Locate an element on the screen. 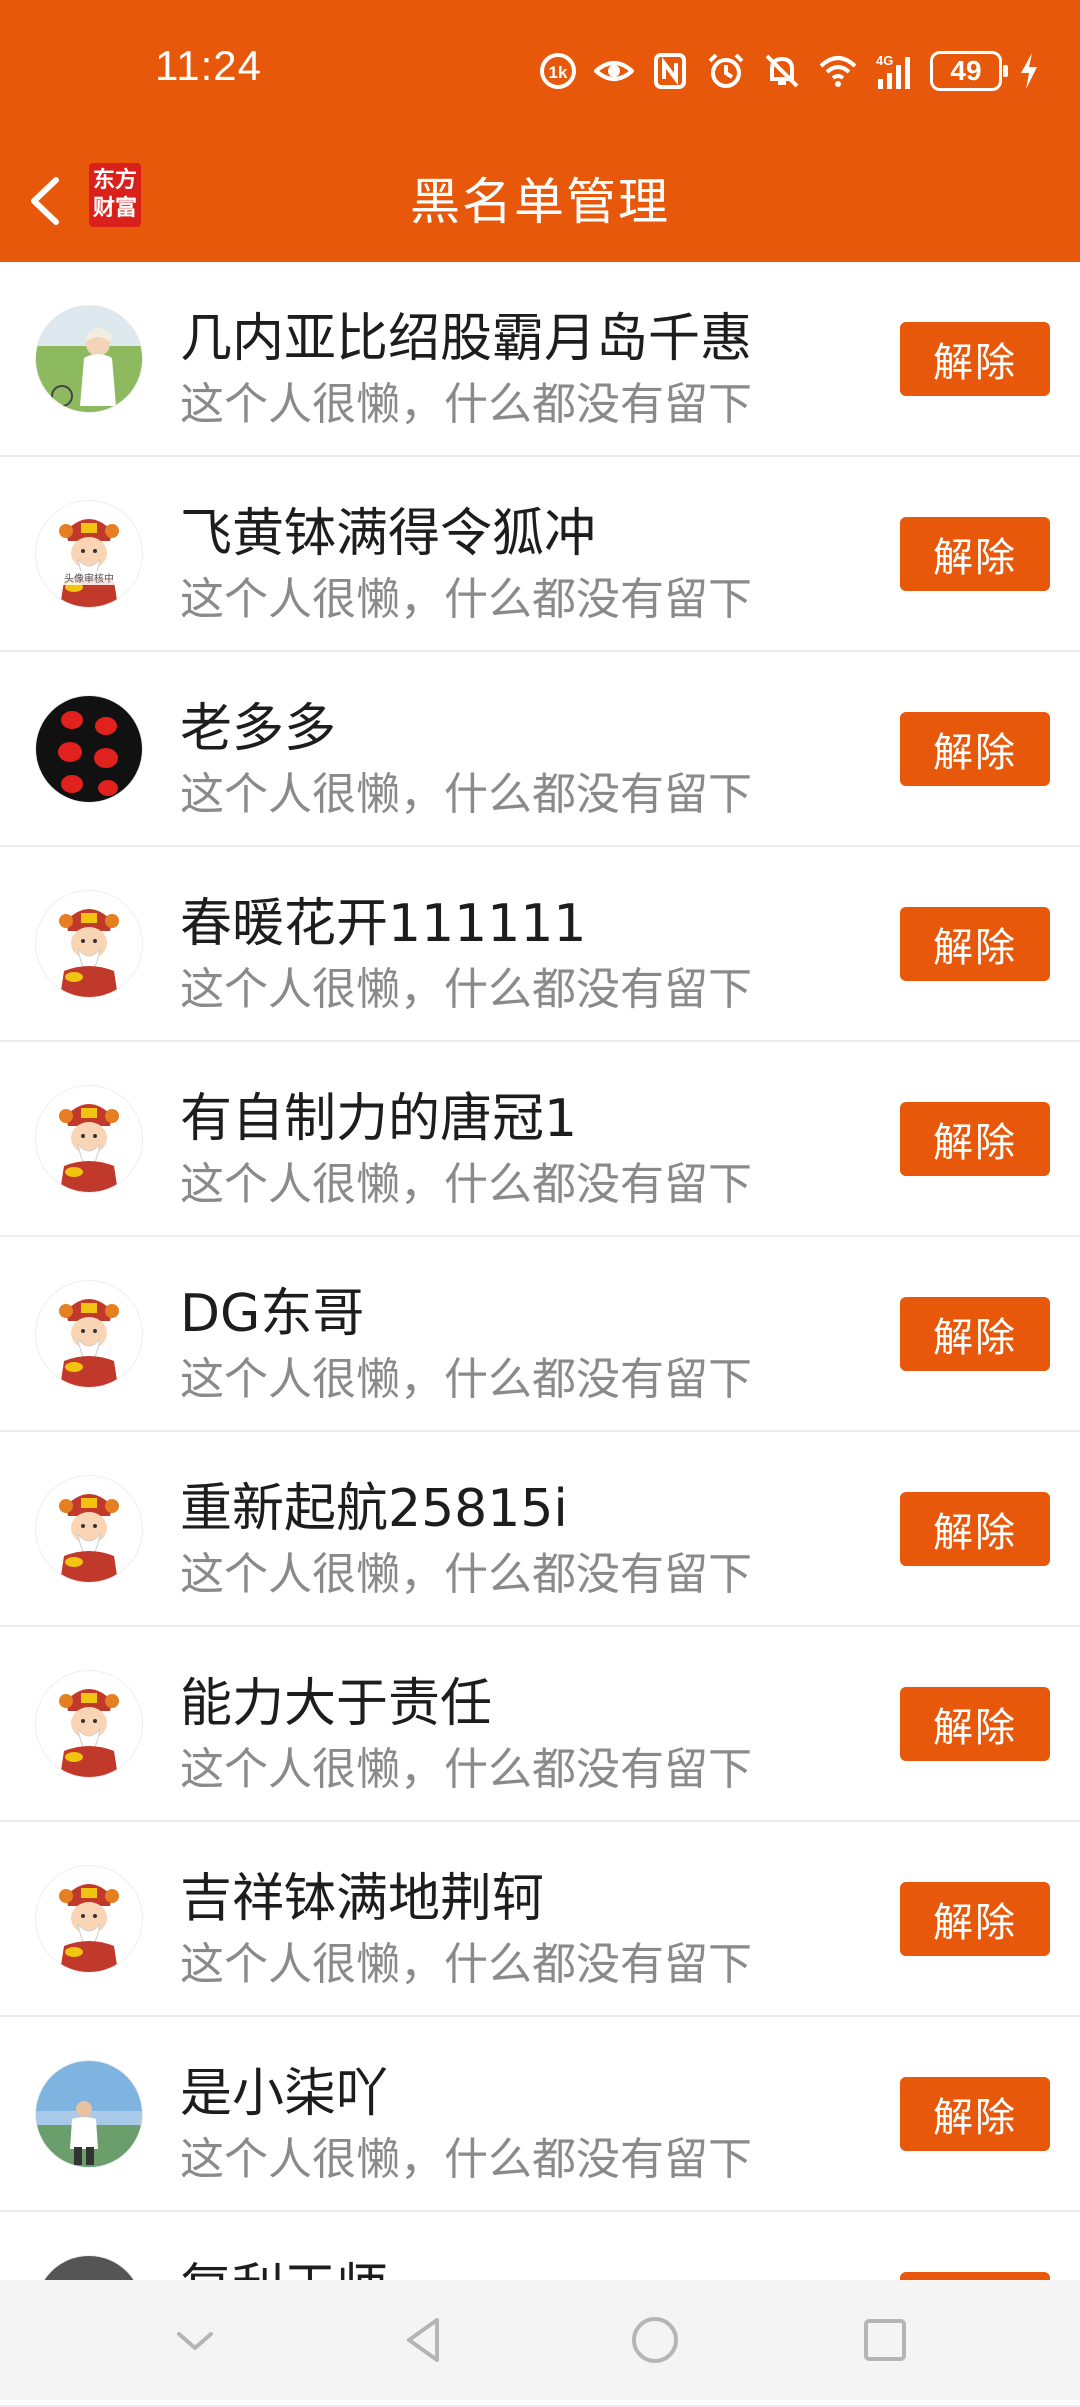  blacklist-row: 头像审核中 飞黄钵满得令狐冲 这个人很懒，什么都没有留下 解除 is located at coordinates (540, 554).